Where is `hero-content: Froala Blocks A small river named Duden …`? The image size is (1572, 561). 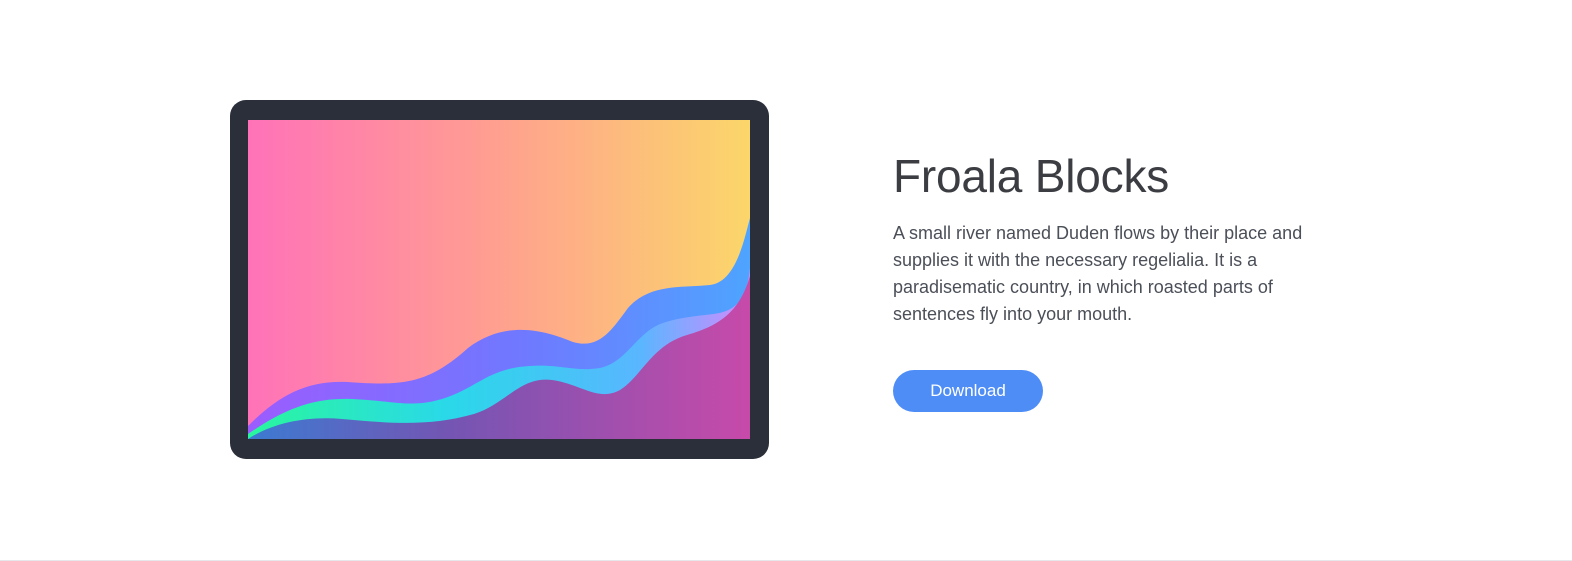
hero-content: Froala Blocks A small river named Duden … is located at coordinates (1108, 281).